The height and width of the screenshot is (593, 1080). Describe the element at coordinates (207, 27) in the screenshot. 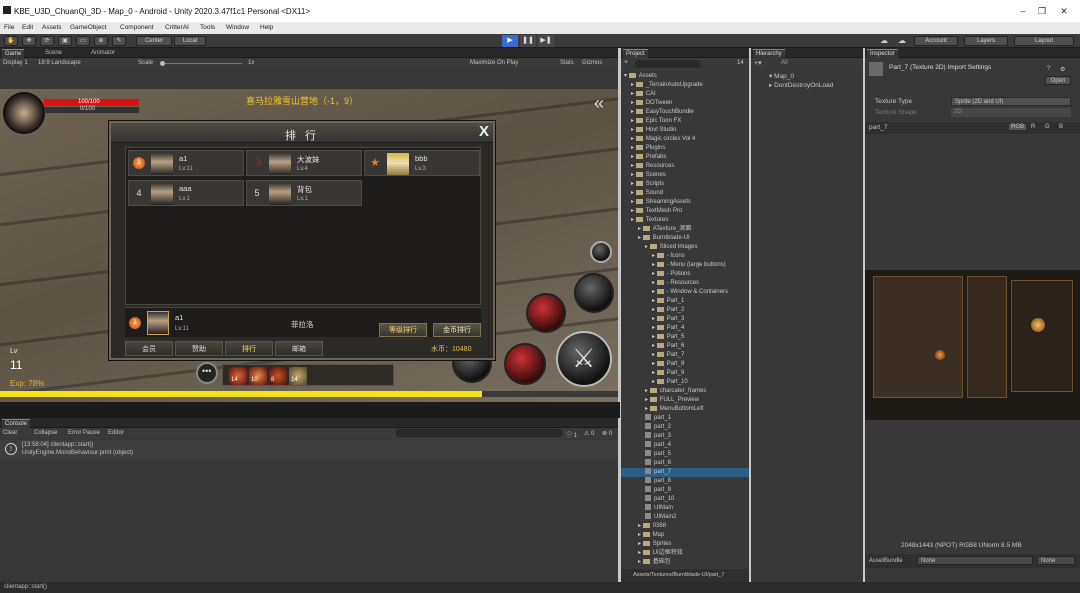

I see `menu-tools: Tools` at that location.